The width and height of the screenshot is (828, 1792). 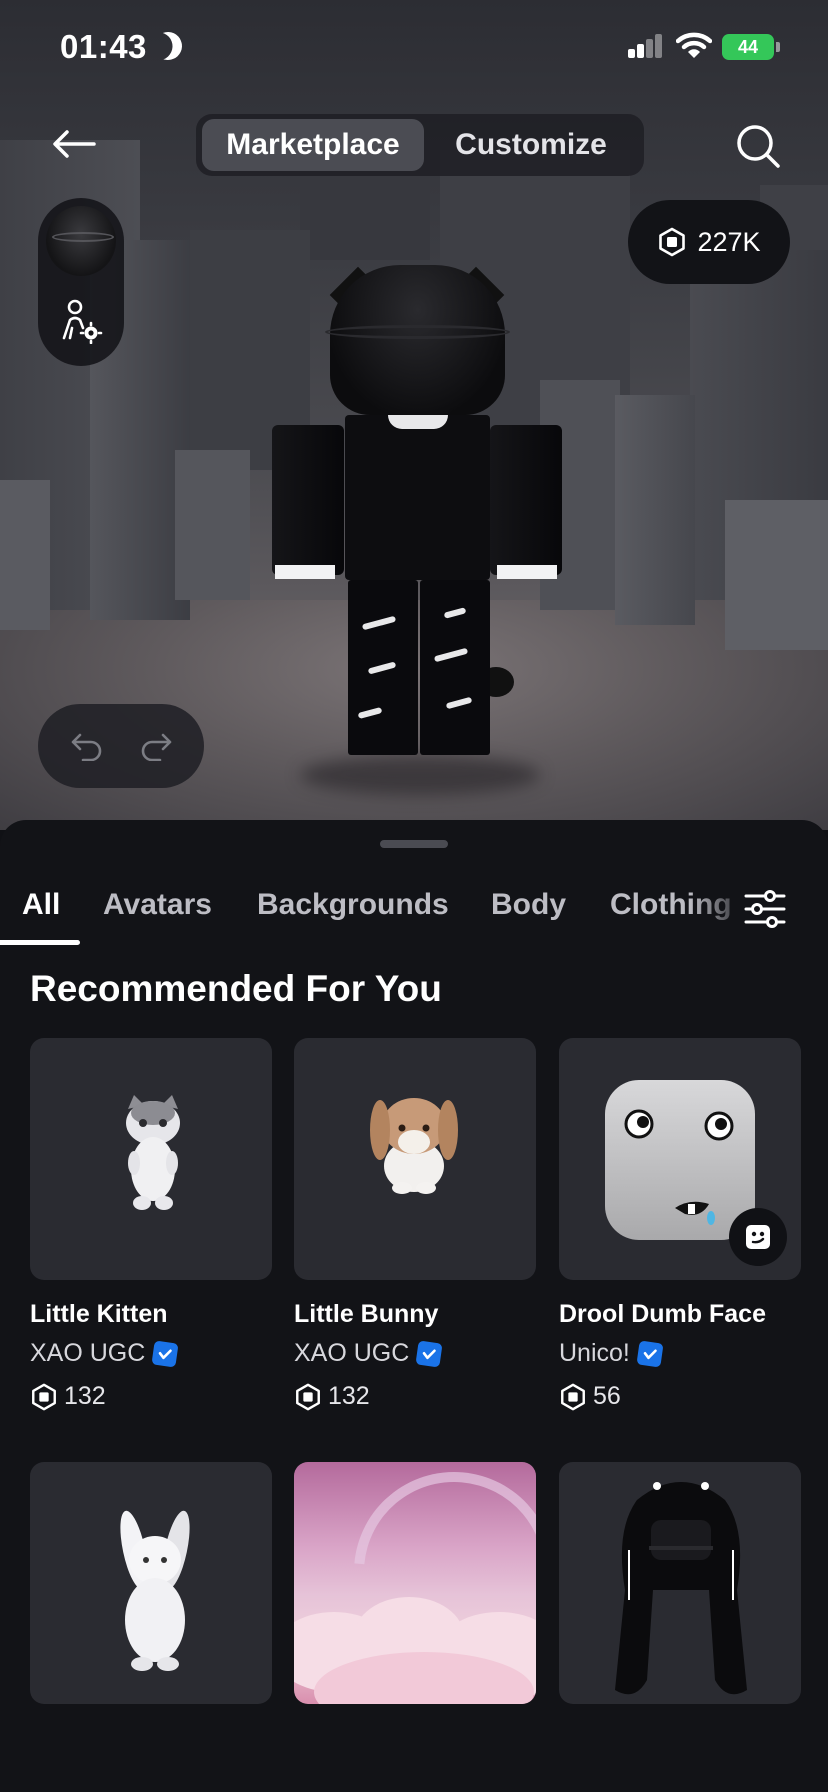 I want to click on search-icon, so click(x=758, y=146).